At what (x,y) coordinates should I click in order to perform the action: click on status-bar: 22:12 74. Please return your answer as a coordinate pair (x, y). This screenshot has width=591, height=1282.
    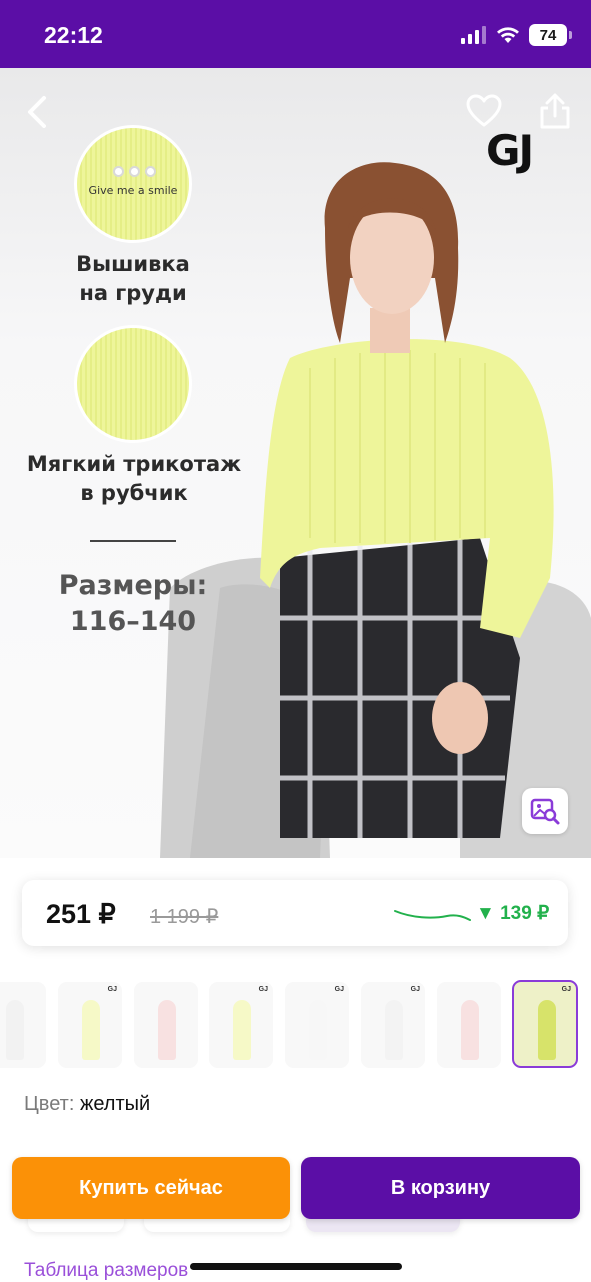
    Looking at the image, I should click on (295, 34).